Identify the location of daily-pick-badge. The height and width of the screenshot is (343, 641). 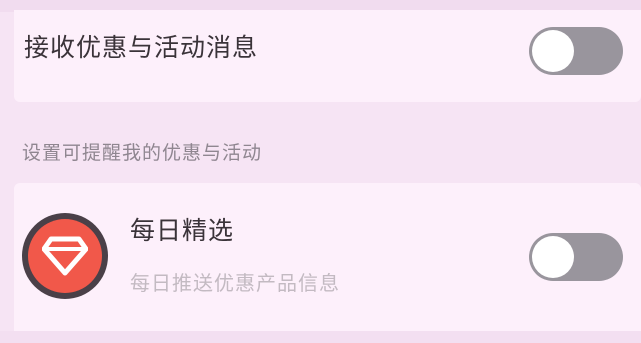
(65, 256).